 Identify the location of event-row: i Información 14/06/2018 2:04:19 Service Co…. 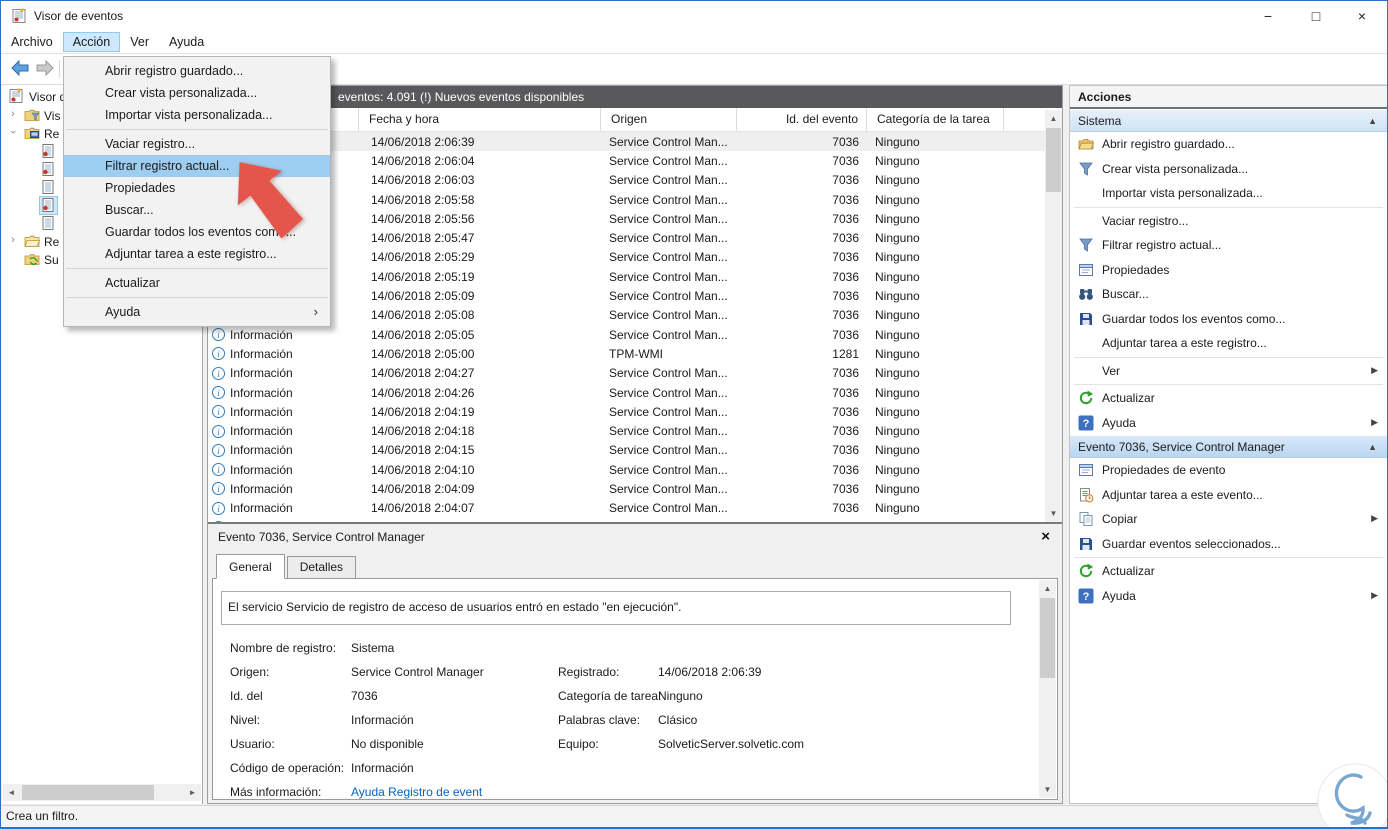
(626, 411).